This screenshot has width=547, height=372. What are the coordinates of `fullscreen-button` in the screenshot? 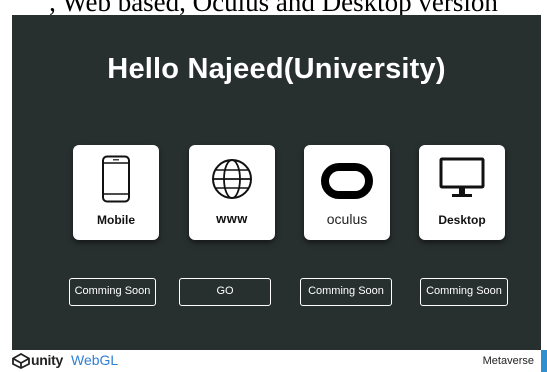 It's located at (544, 361).